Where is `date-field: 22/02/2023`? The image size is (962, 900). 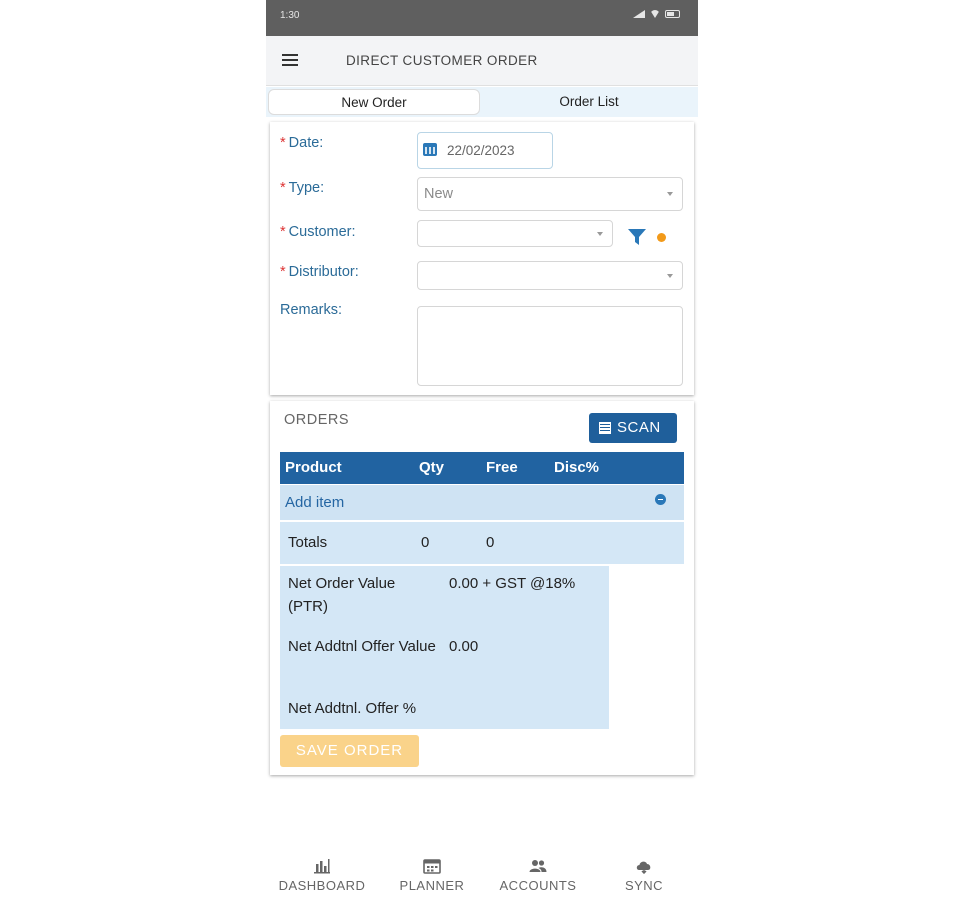 date-field: 22/02/2023 is located at coordinates (485, 150).